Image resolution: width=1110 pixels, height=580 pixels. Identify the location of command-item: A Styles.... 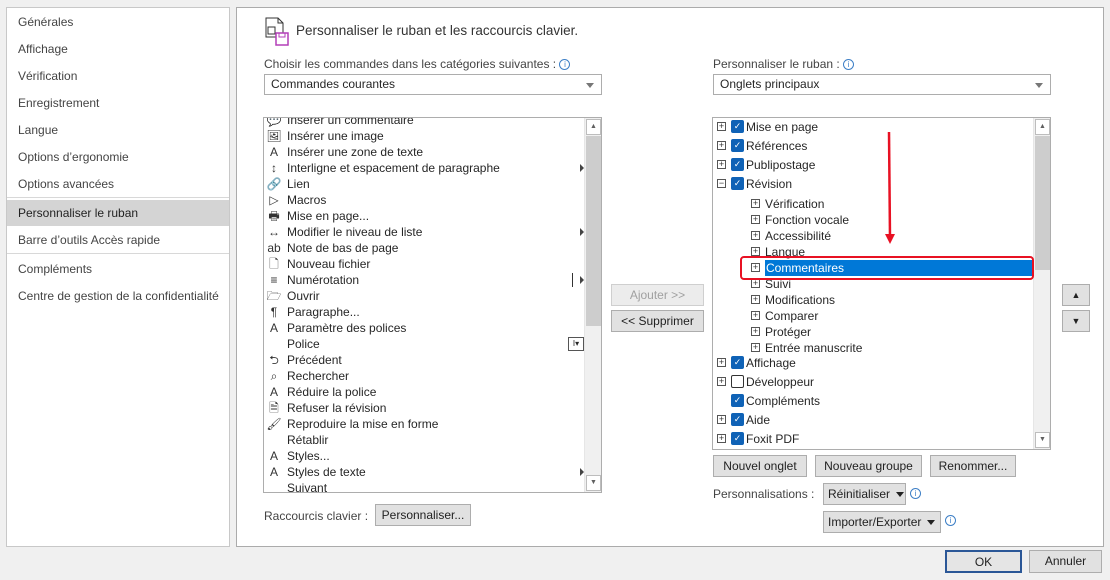
(424, 456).